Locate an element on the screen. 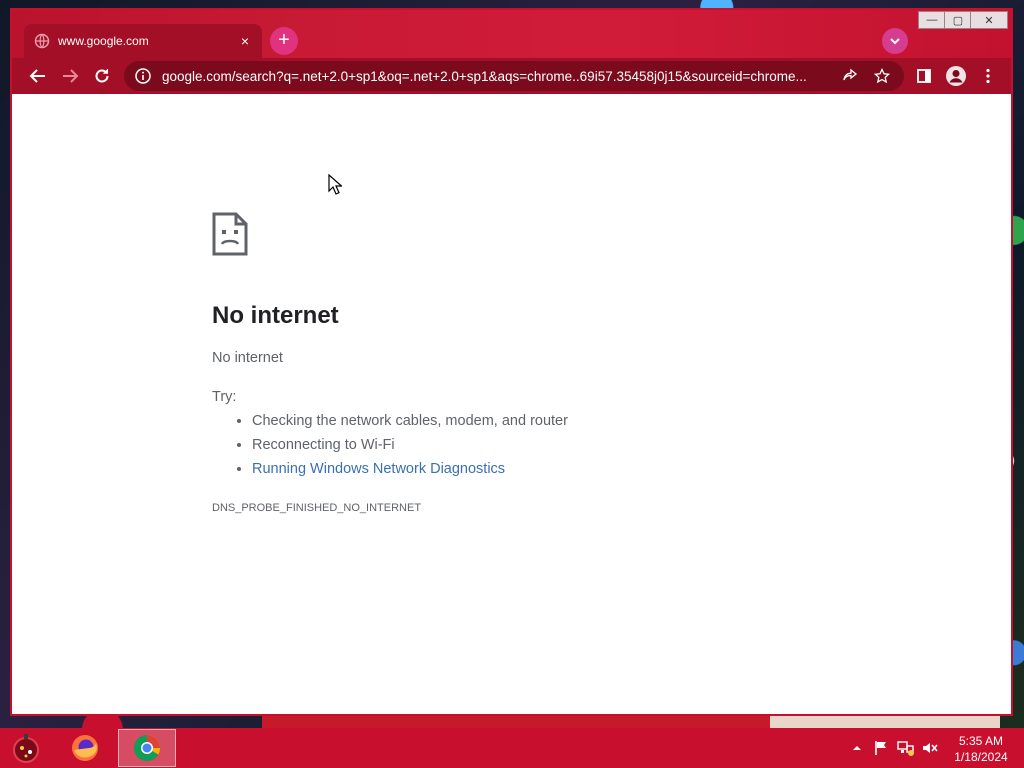 This screenshot has height=768, width=1024. error-headline: No internet is located at coordinates (275, 315).